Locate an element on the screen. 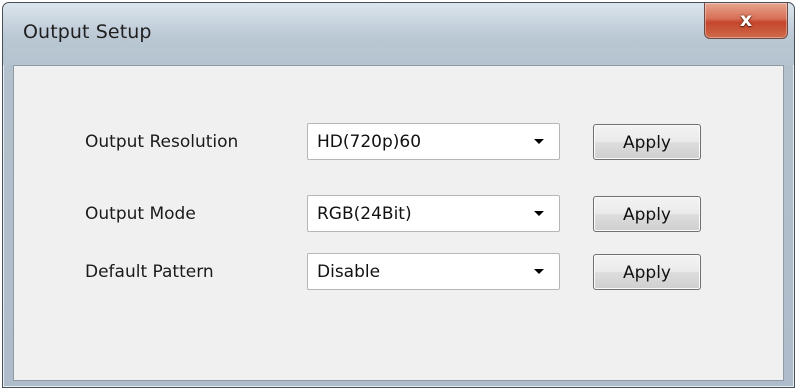 Image resolution: width=797 pixels, height=391 pixels. output-resolution-label: Output Resolution is located at coordinates (162, 142).